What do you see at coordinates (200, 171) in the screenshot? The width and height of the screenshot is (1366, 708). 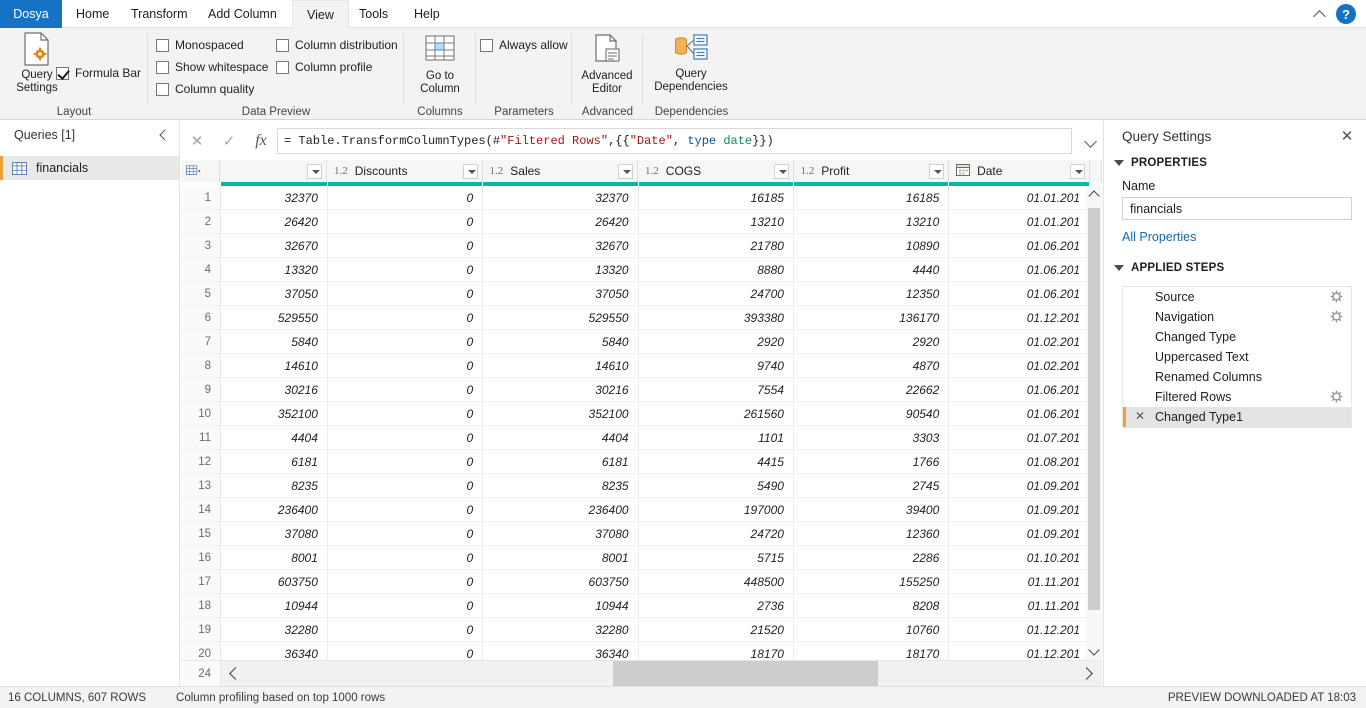 I see `grid-corner-button` at bounding box center [200, 171].